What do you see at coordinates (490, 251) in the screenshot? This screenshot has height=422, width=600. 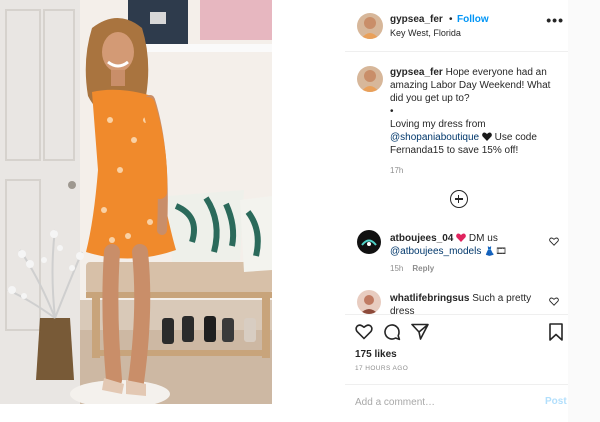 I see `dress-emoji-icon: 👗` at bounding box center [490, 251].